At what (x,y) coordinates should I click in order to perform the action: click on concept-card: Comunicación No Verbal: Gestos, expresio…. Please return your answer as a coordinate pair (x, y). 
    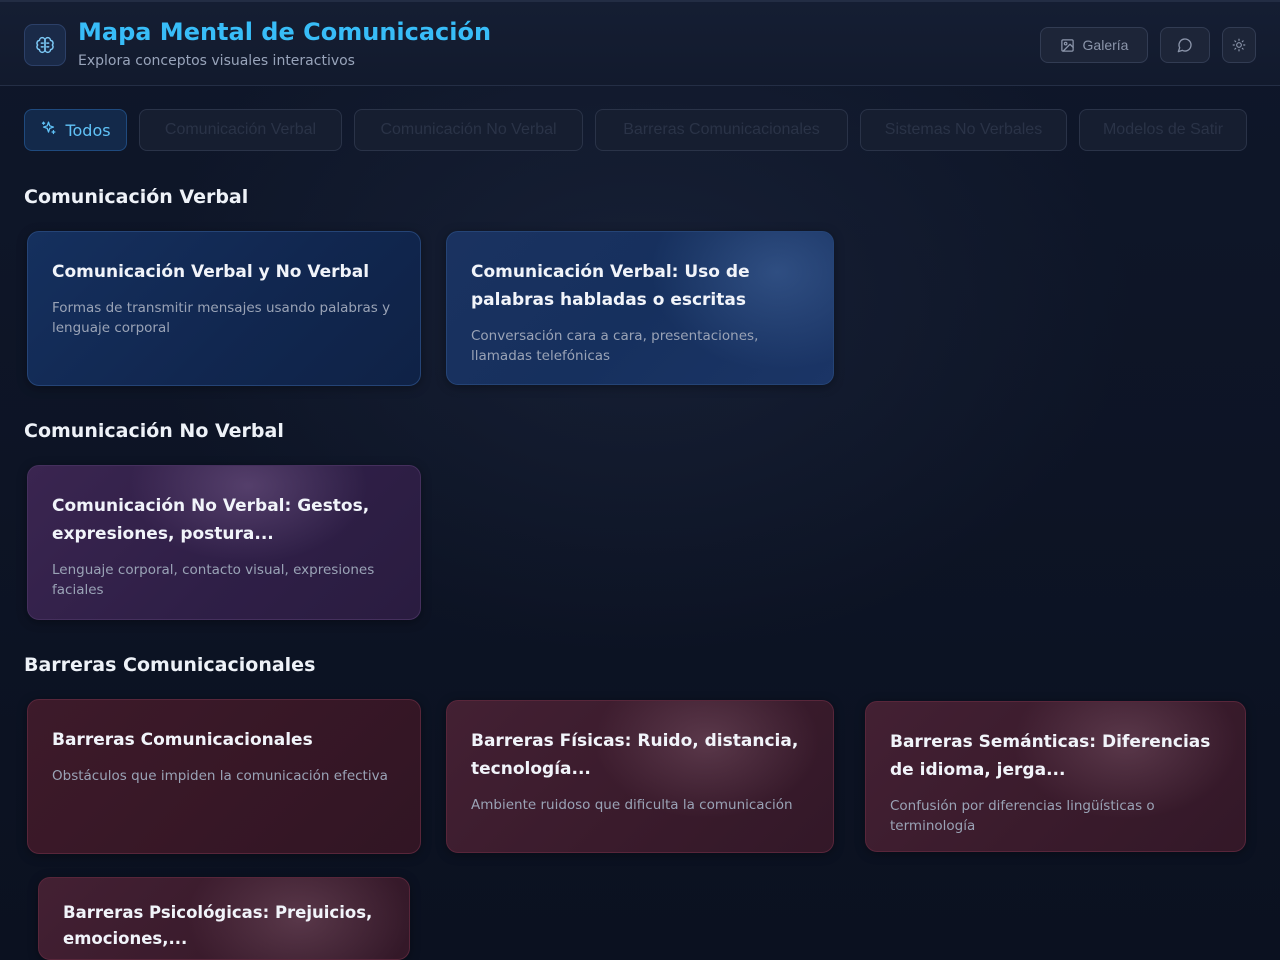
    Looking at the image, I should click on (224, 542).